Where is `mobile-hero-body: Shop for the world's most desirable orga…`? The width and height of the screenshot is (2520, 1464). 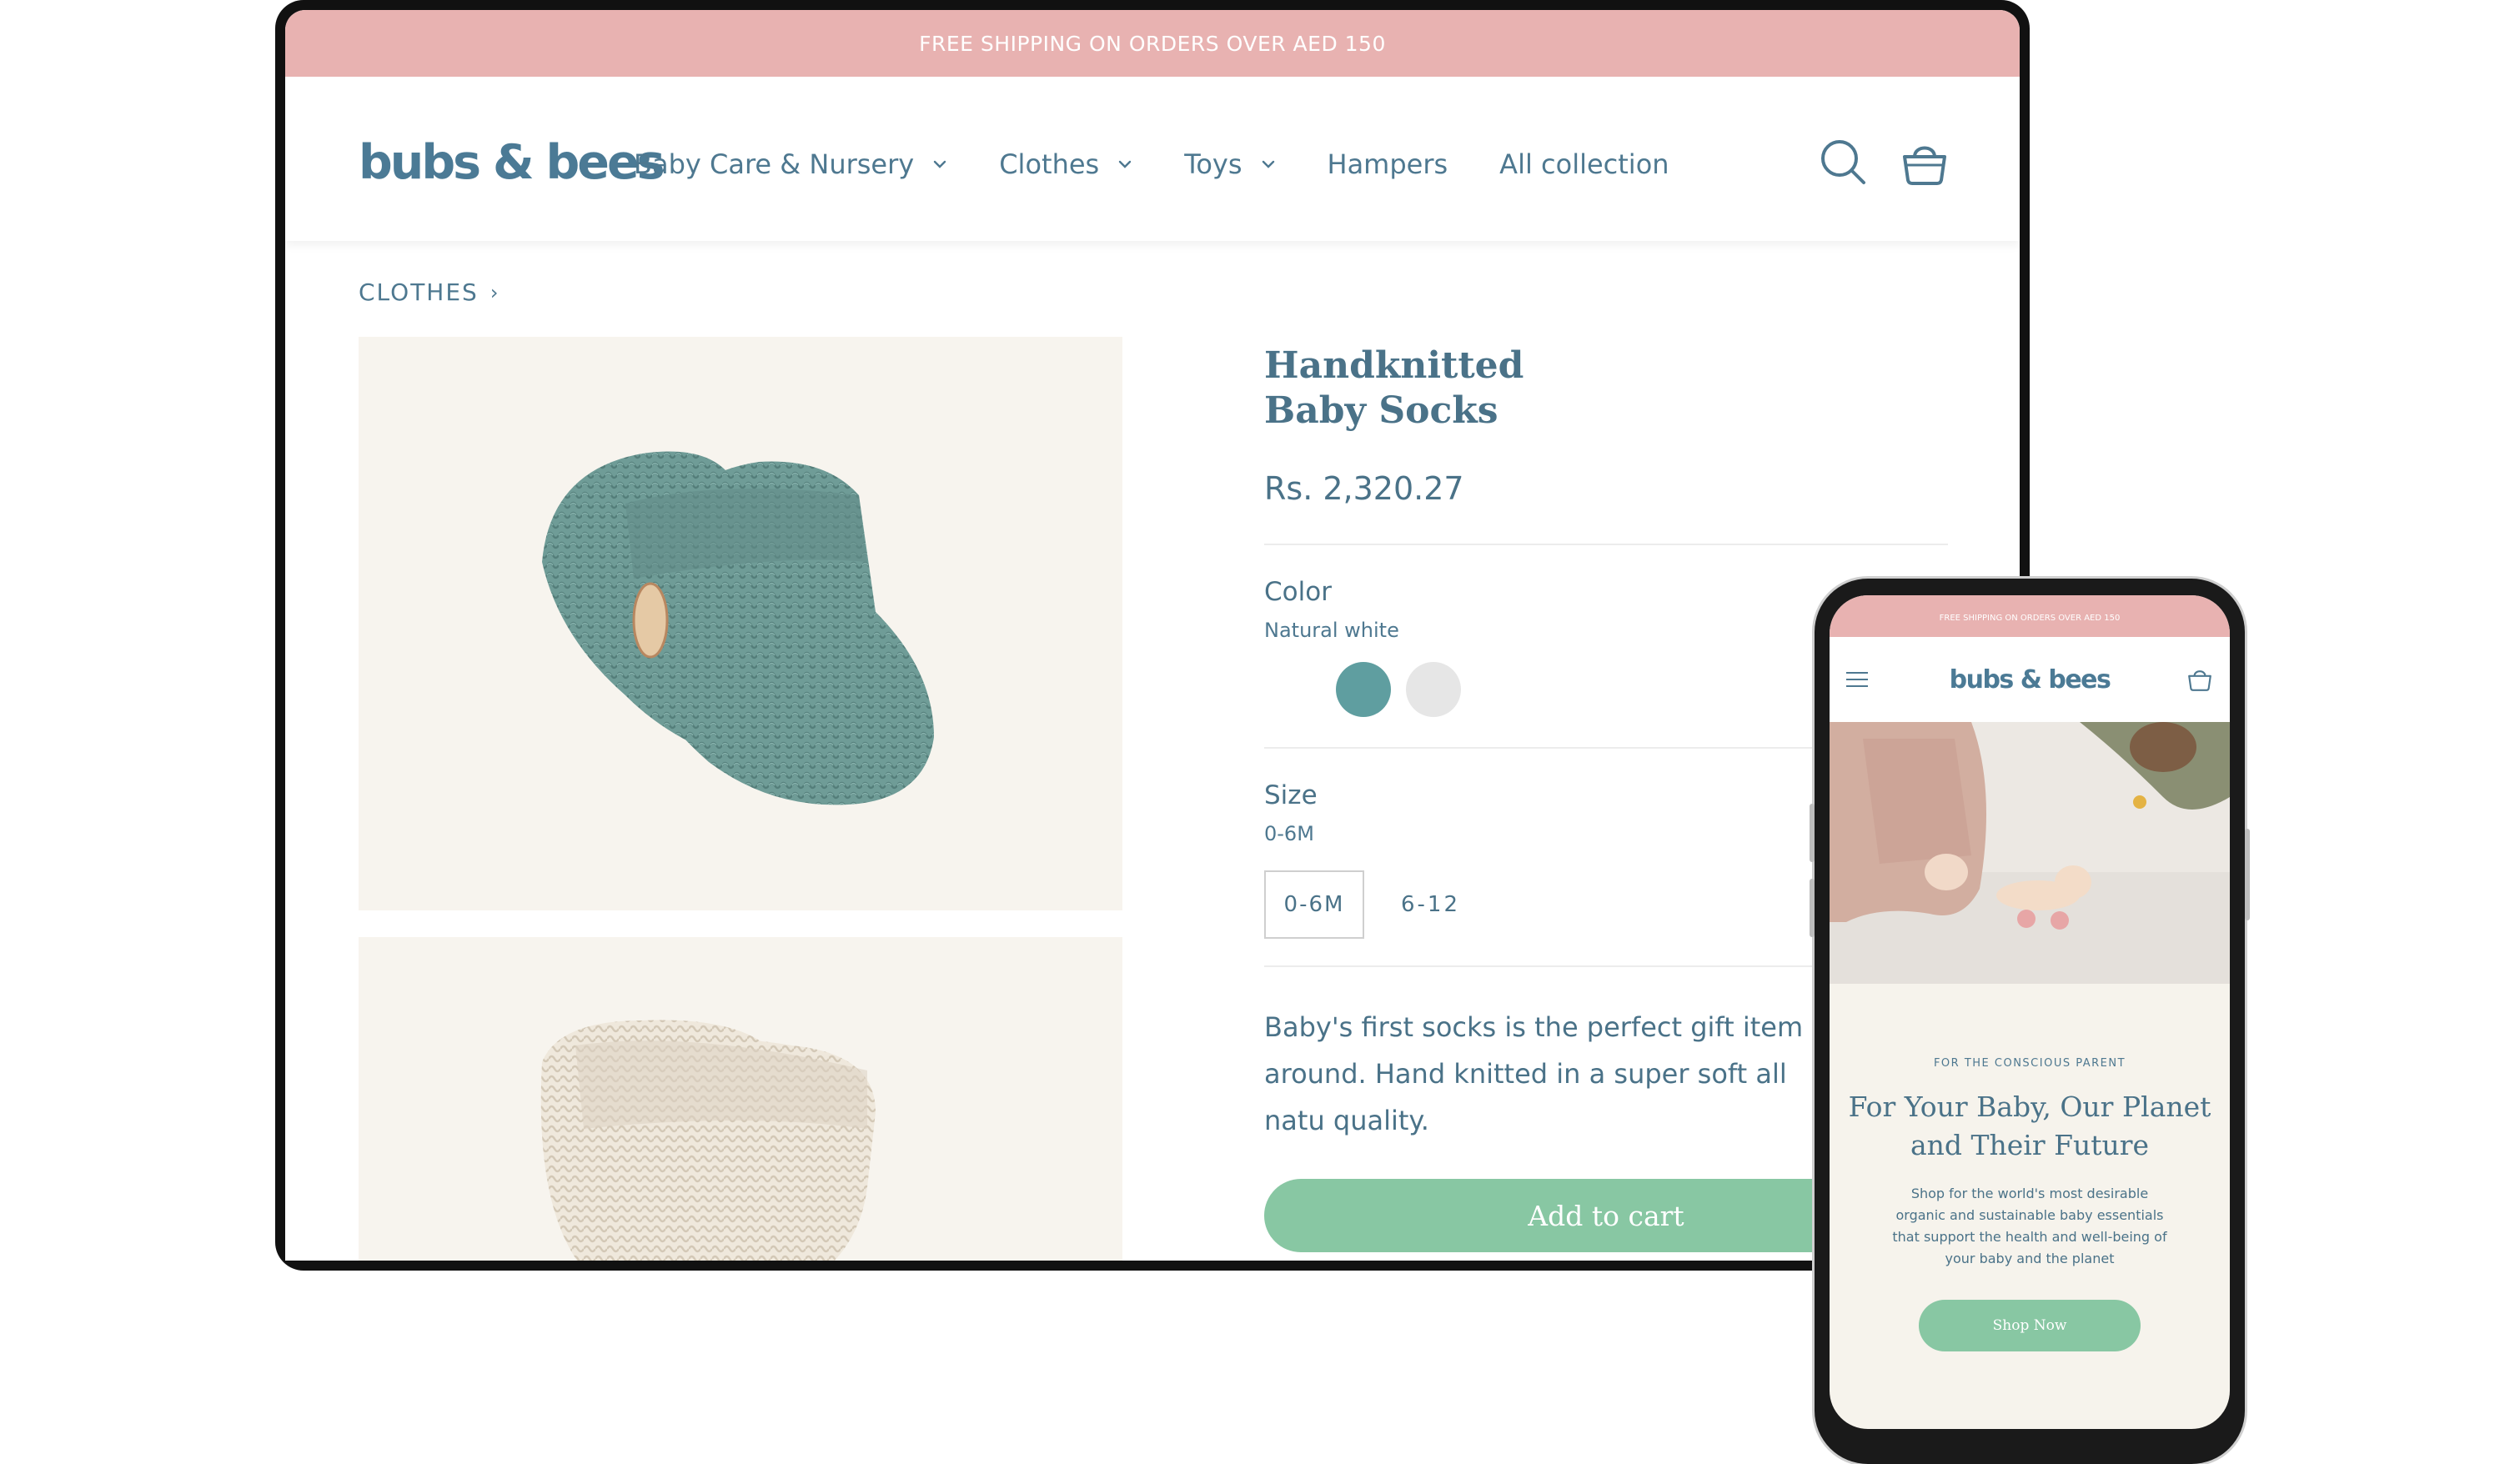
mobile-hero-body: Shop for the world's most desirable orga… is located at coordinates (2029, 1226).